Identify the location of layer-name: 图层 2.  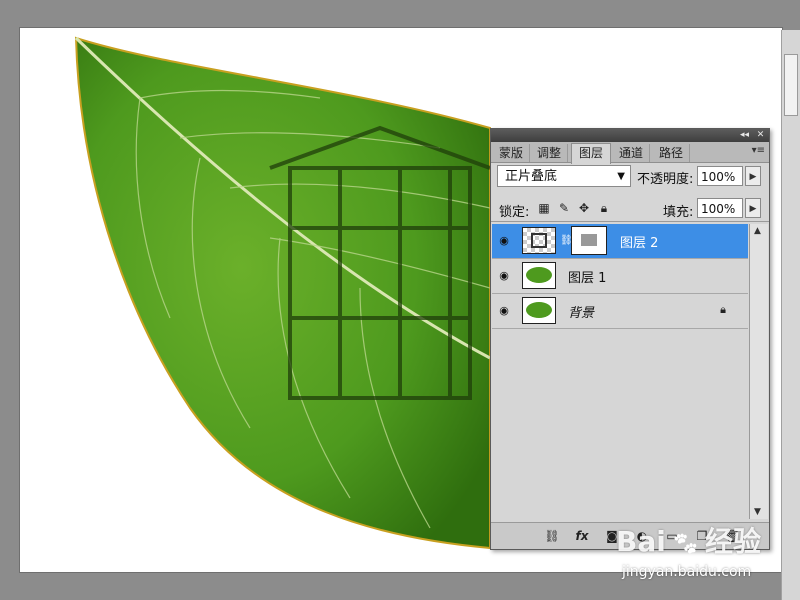
(639, 241).